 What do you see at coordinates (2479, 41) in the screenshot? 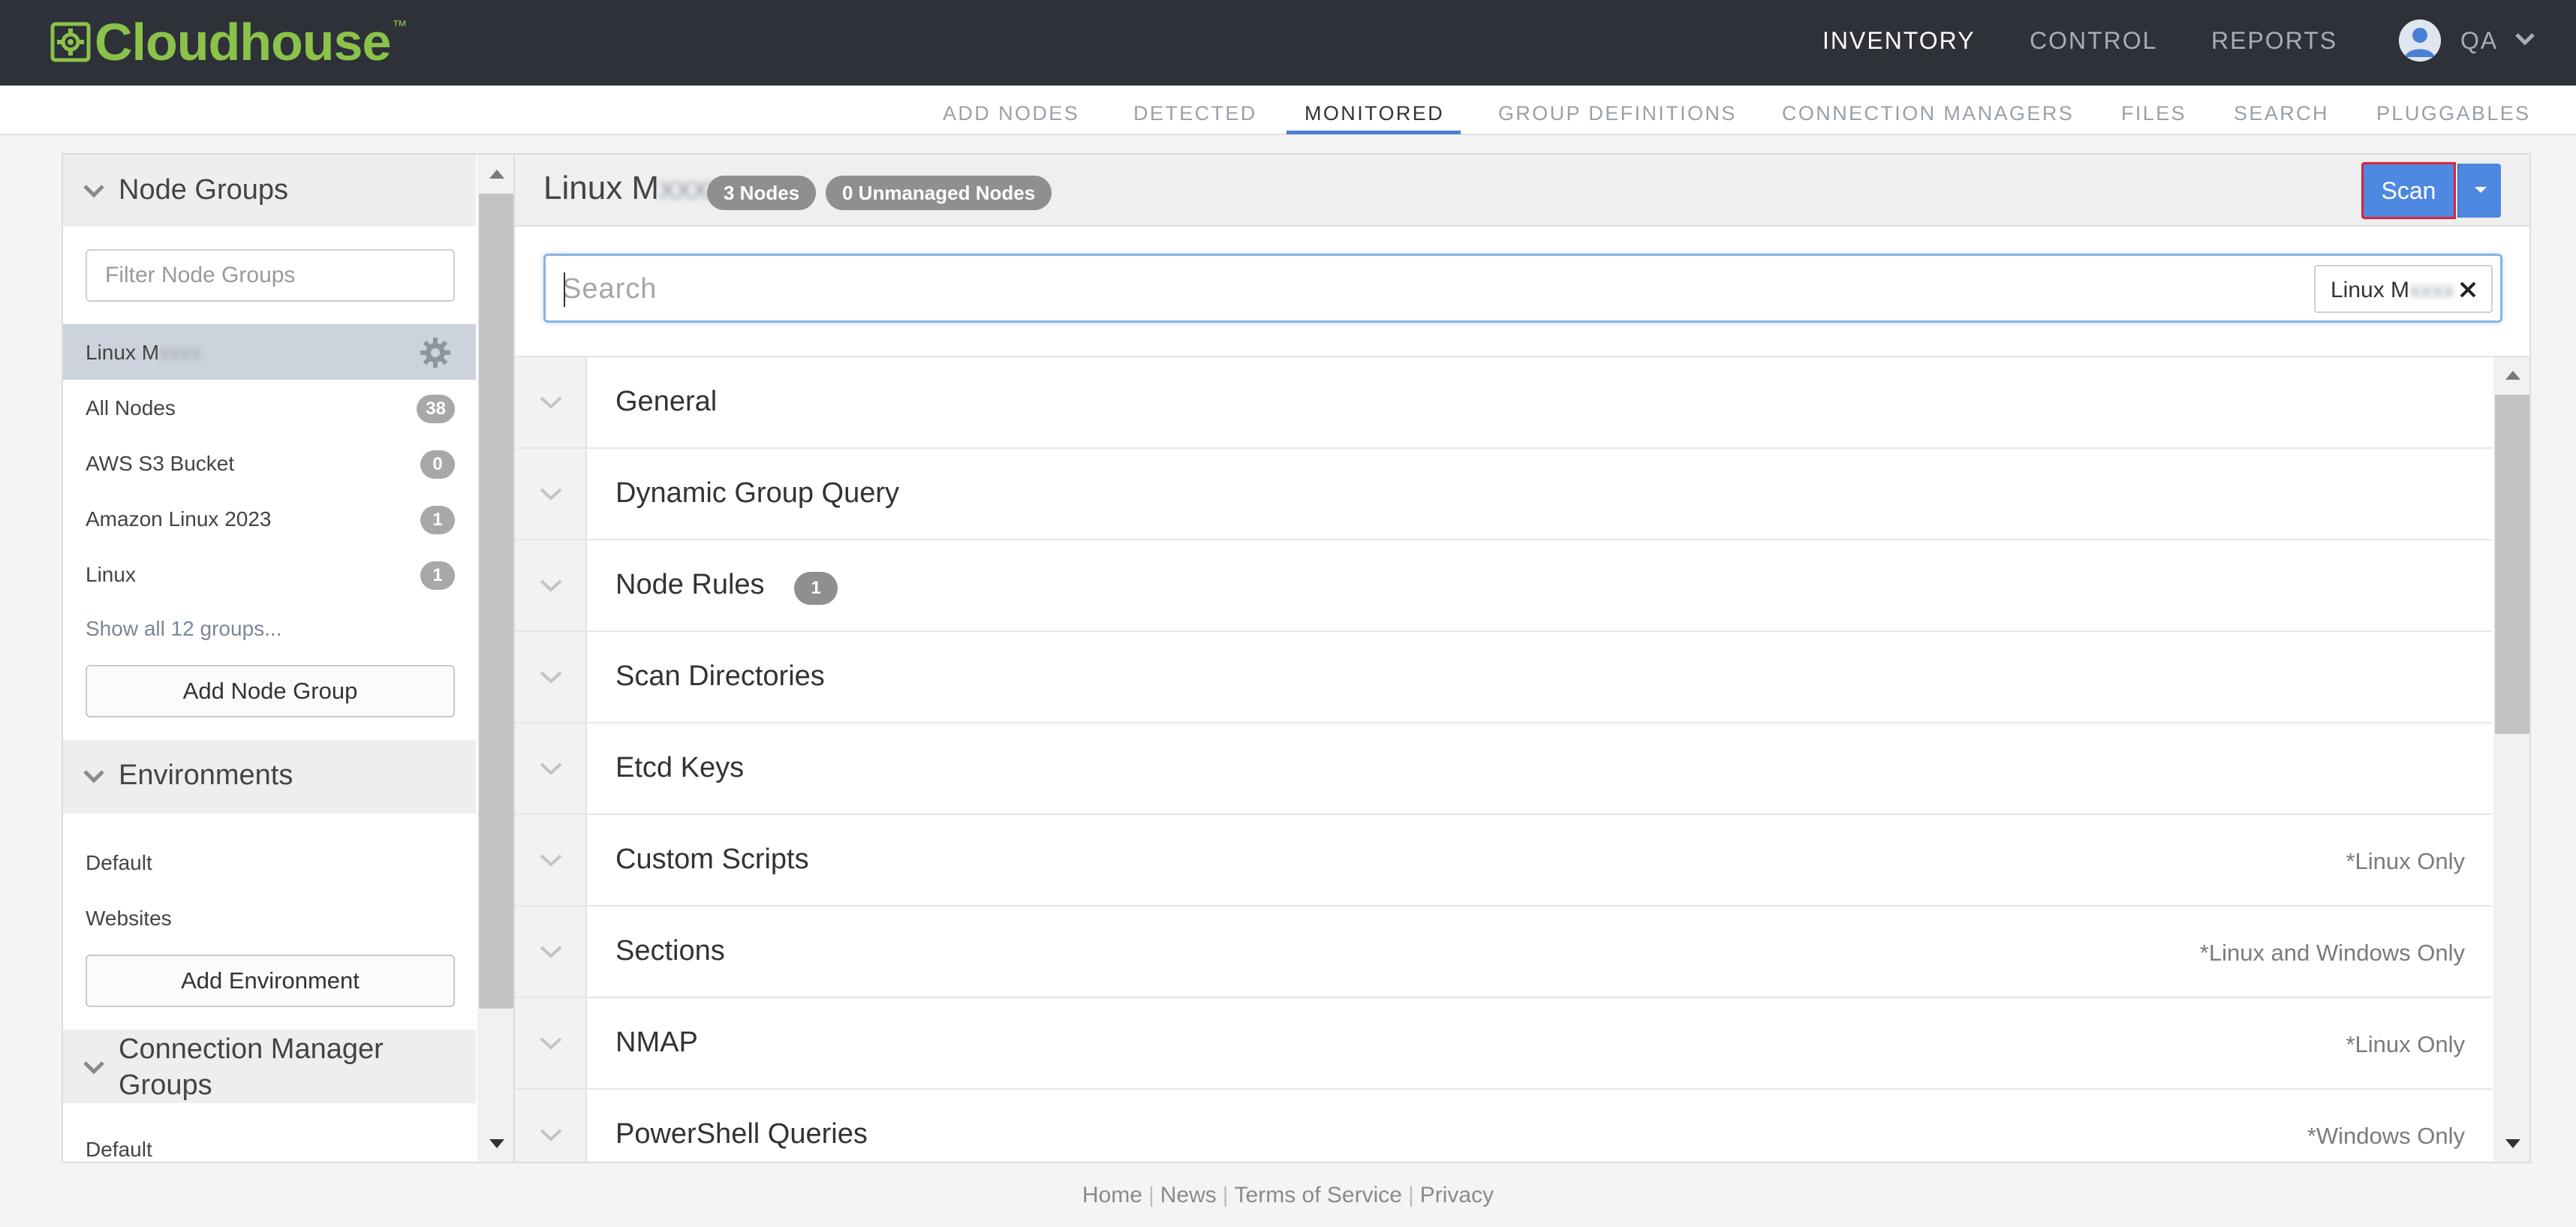
I see `user-menu-label: QA` at bounding box center [2479, 41].